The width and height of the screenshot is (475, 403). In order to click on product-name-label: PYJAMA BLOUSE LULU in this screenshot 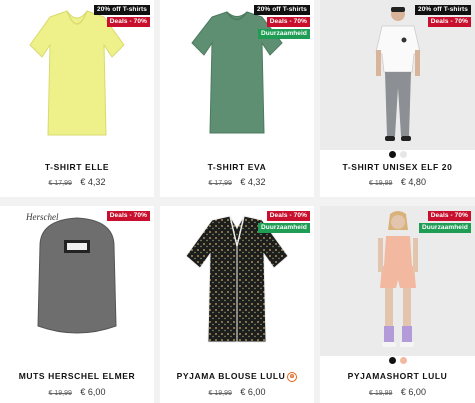, I will do `click(231, 376)`.